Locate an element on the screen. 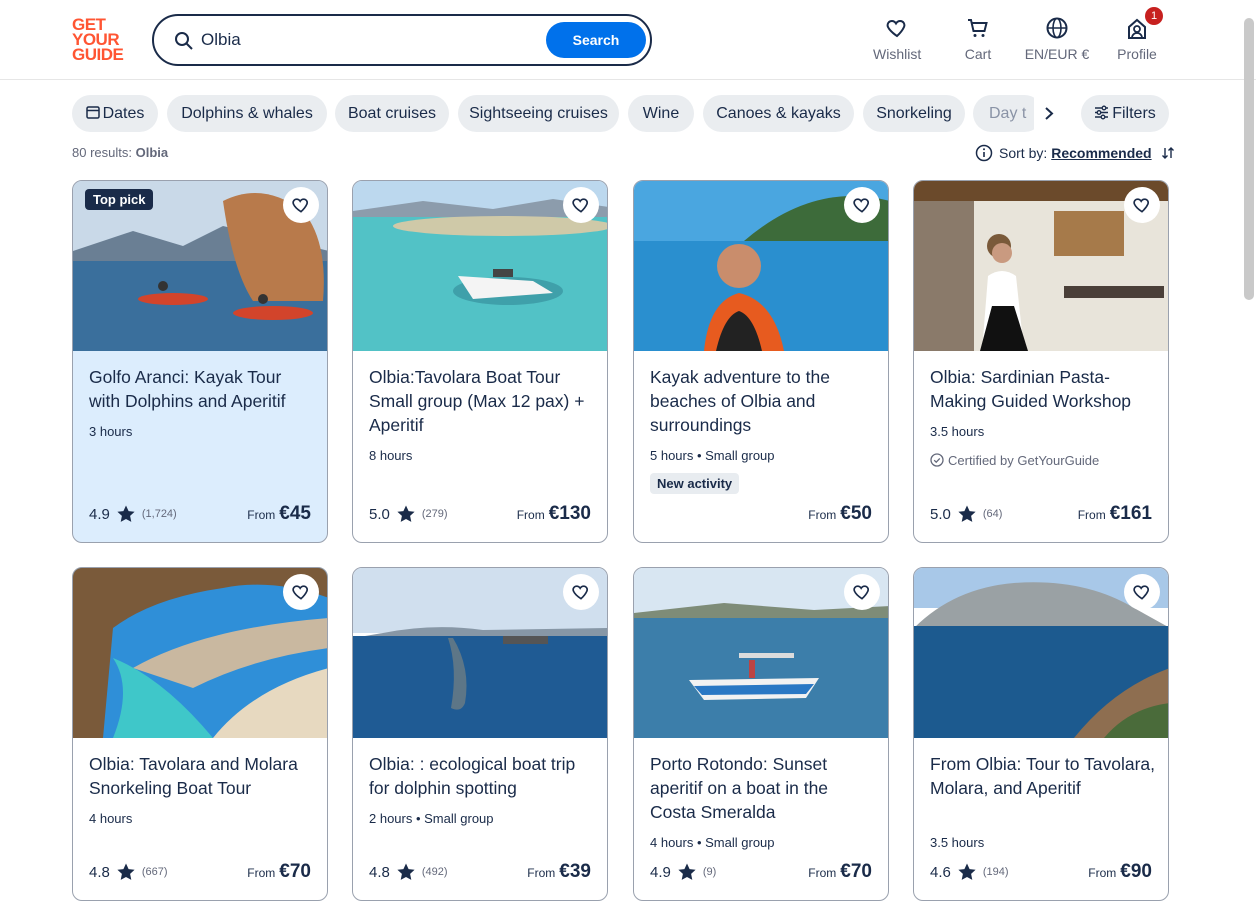 The height and width of the screenshot is (921, 1256). activity-price: From €50 is located at coordinates (840, 513).